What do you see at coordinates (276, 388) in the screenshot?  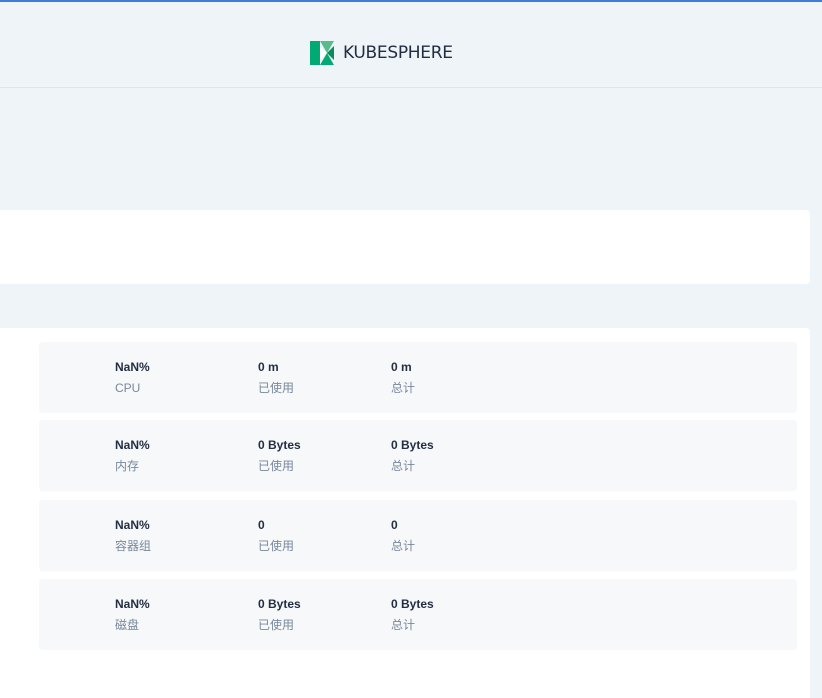 I see `cpu-used-label: 已使用` at bounding box center [276, 388].